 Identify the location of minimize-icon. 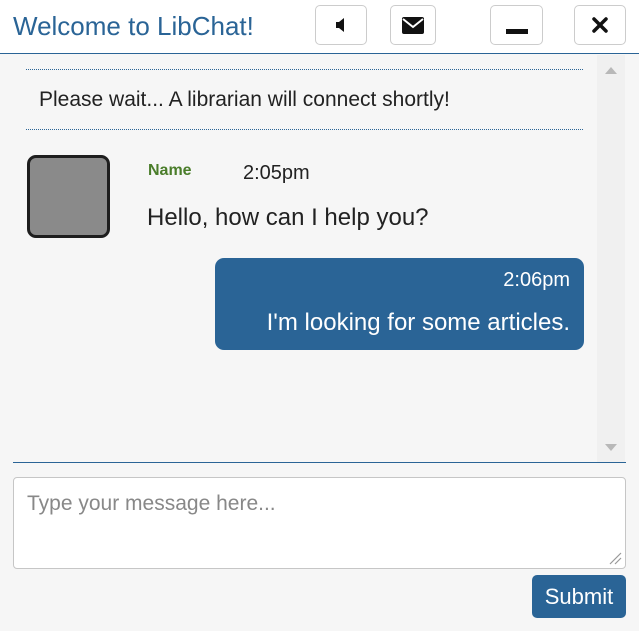
(516, 25).